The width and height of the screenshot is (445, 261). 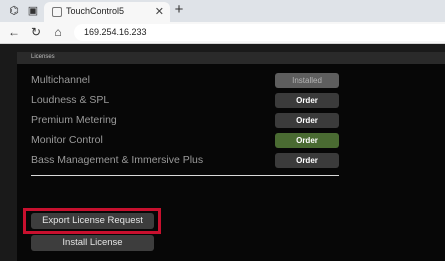 I want to click on order-button-bass-management: Order, so click(x=307, y=160).